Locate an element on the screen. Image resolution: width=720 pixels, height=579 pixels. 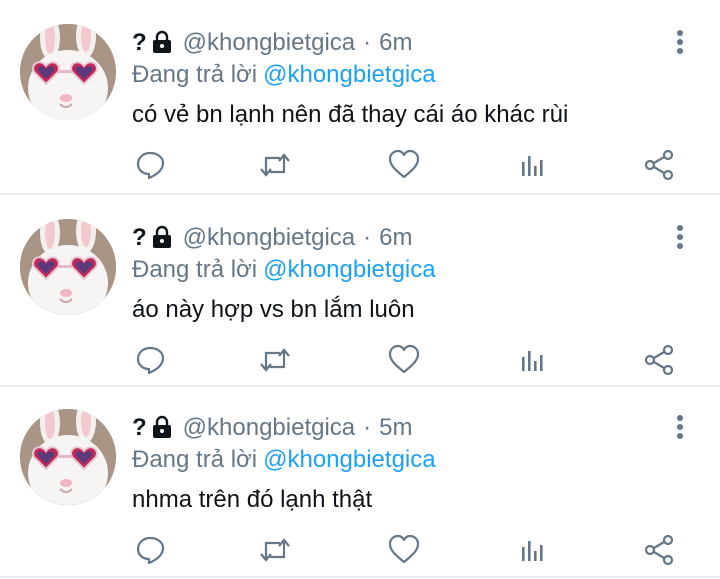
tweet-header: ? @khongbietgica · 5m is located at coordinates (272, 428).